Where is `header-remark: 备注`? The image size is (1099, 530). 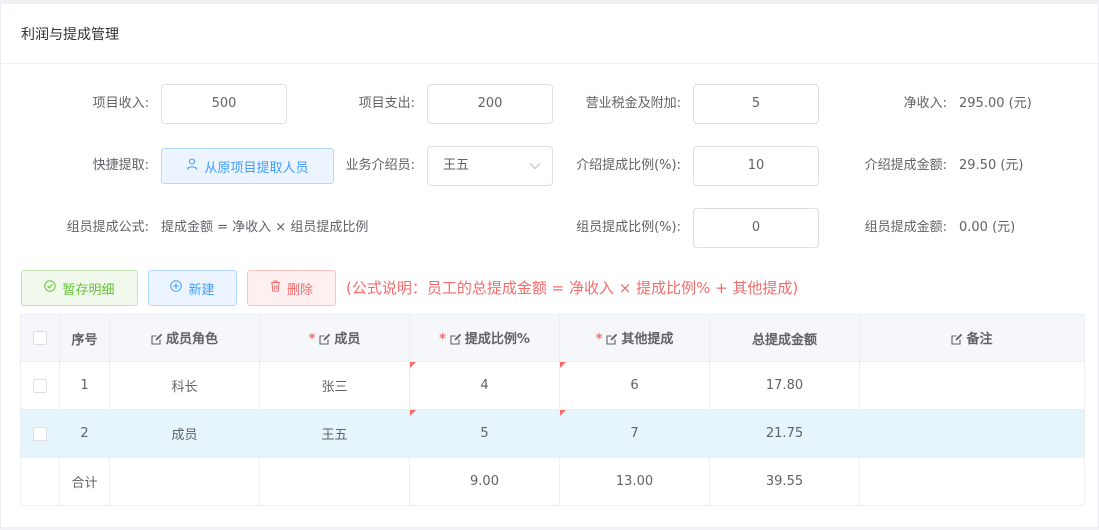 header-remark: 备注 is located at coordinates (972, 338).